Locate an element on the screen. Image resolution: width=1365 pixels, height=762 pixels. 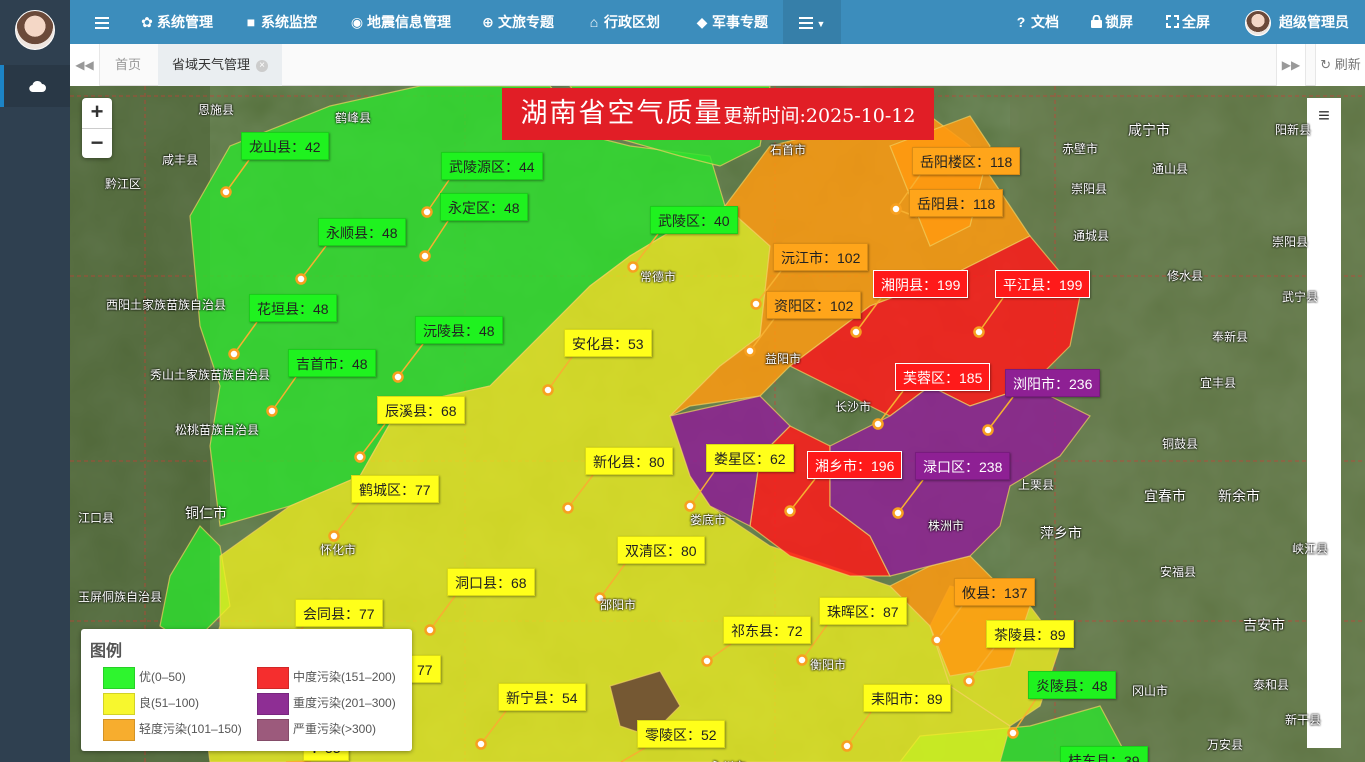
city-name: 邵阳市 is located at coordinates (618, 605).